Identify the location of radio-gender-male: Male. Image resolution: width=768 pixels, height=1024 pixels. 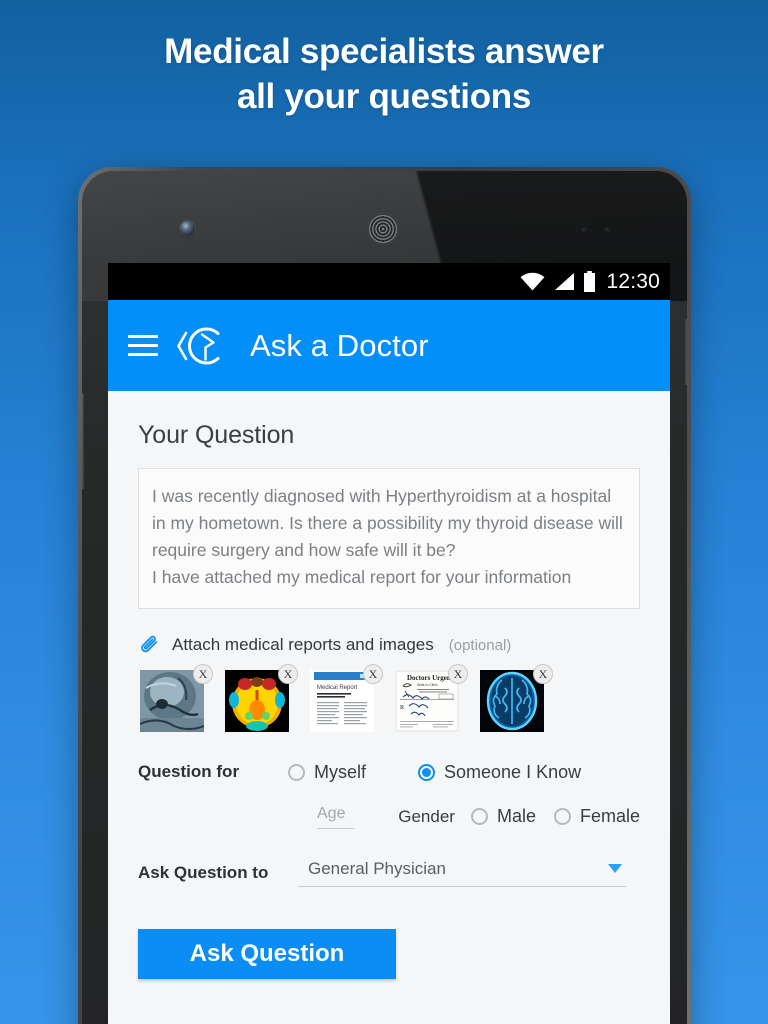
(503, 816).